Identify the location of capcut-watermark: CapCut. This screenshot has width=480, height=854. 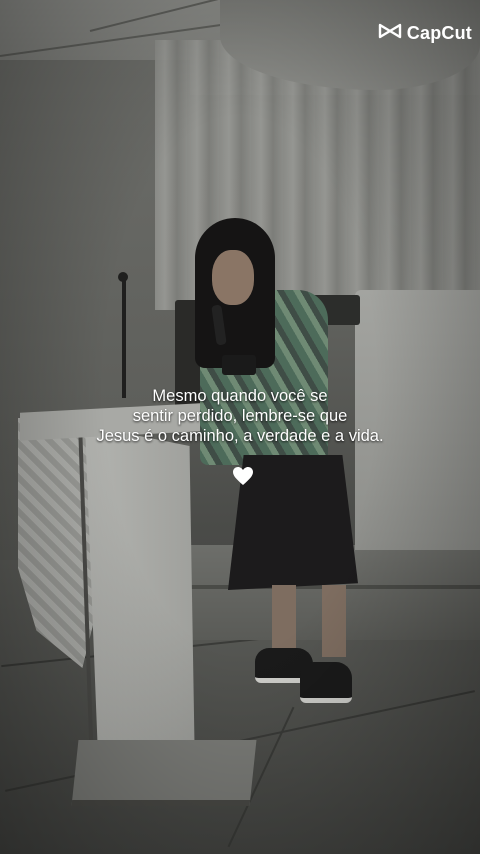
(425, 33).